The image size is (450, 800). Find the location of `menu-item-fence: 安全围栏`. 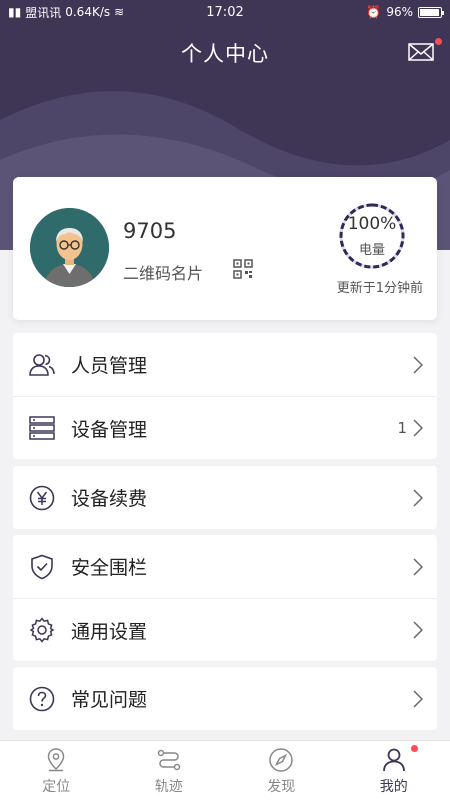

menu-item-fence: 安全围栏 is located at coordinates (225, 566).